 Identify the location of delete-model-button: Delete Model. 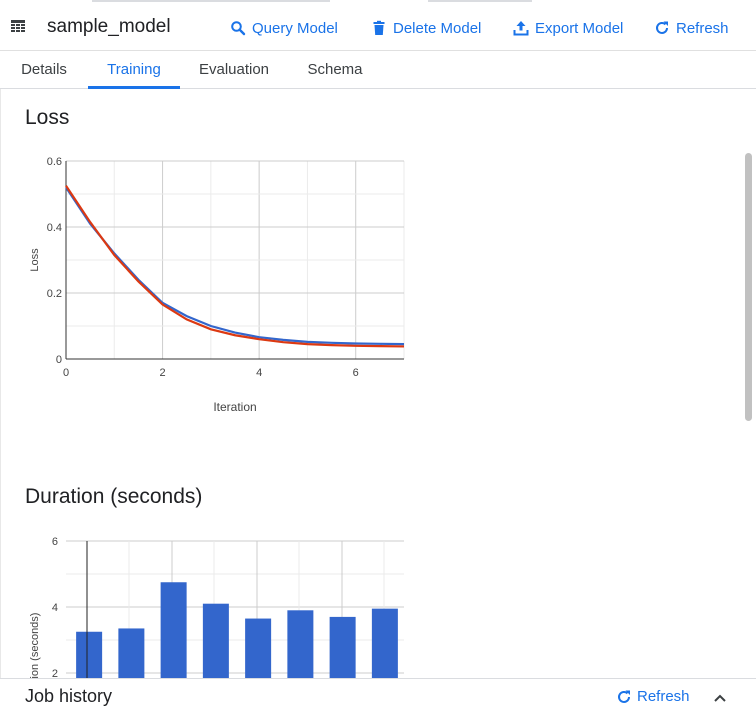
(426, 28).